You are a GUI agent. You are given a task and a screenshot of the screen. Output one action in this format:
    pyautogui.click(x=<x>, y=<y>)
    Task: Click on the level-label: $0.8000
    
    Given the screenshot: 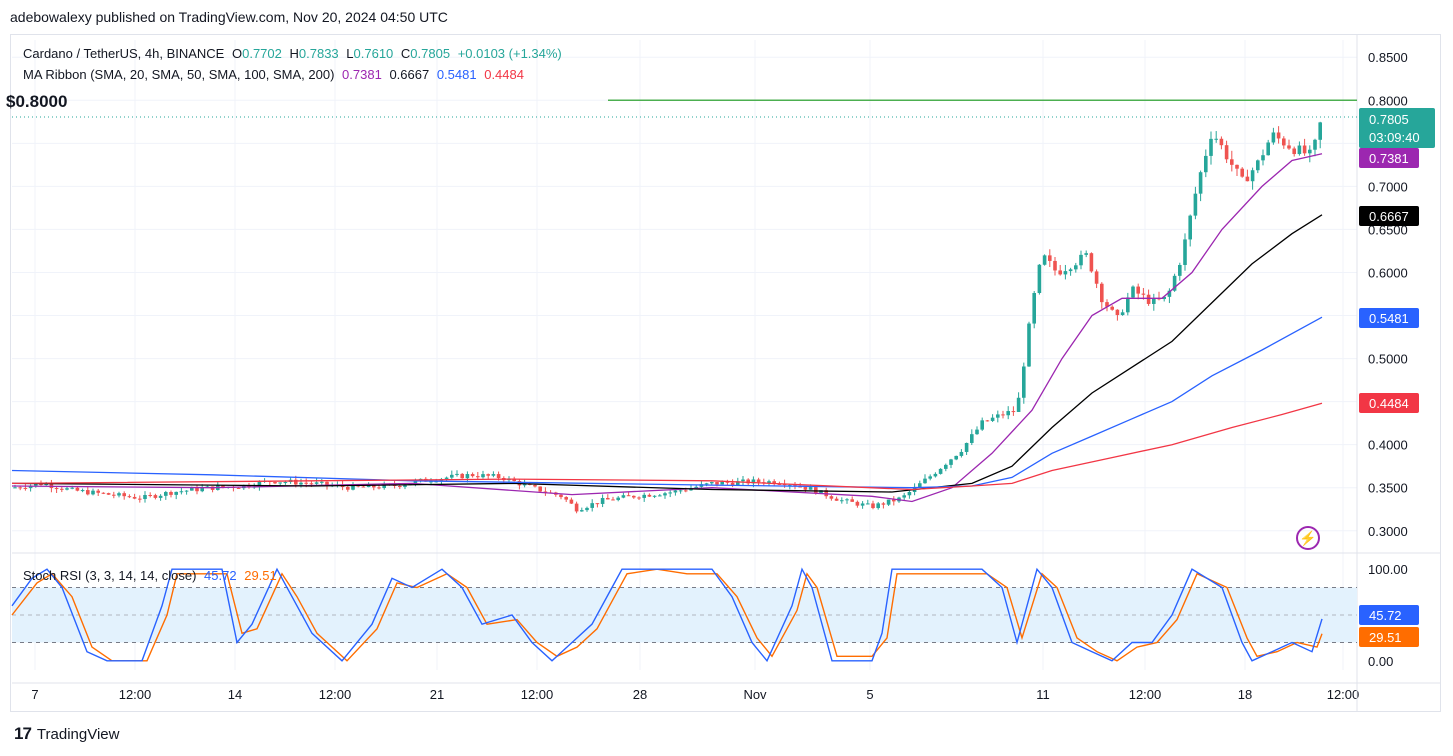 What is the action you would take?
    pyautogui.click(x=37, y=101)
    